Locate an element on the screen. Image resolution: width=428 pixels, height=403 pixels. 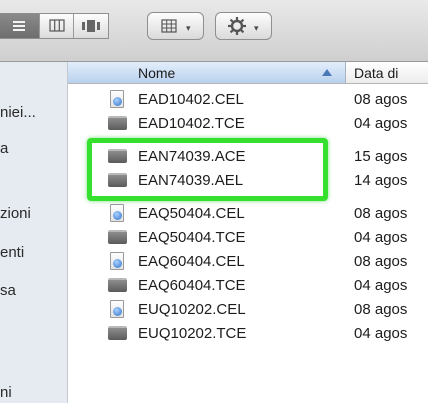
file-row: EUQ10202.TCE 04 agos is located at coordinates (248, 333).